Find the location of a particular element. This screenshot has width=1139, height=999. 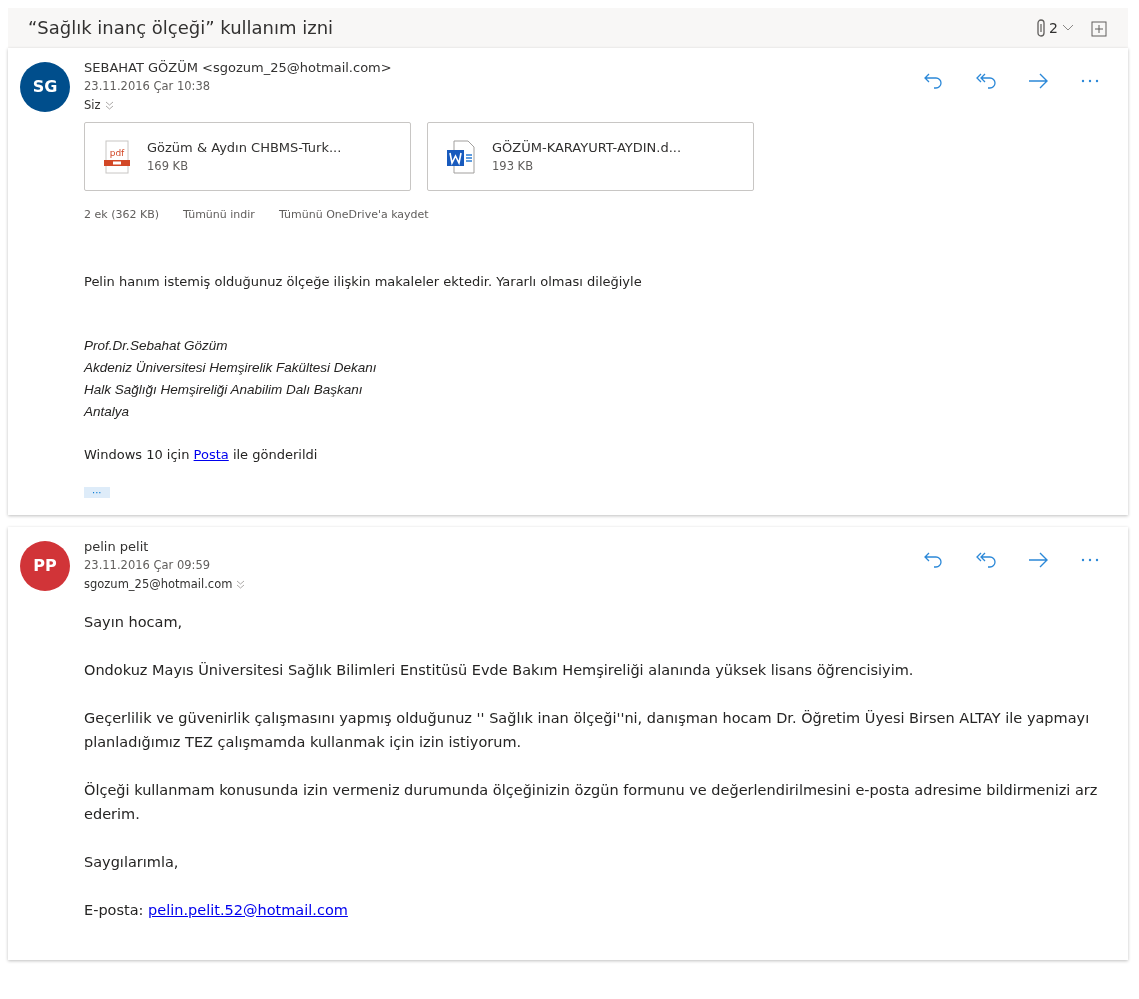

avatar: PP is located at coordinates (45, 566).